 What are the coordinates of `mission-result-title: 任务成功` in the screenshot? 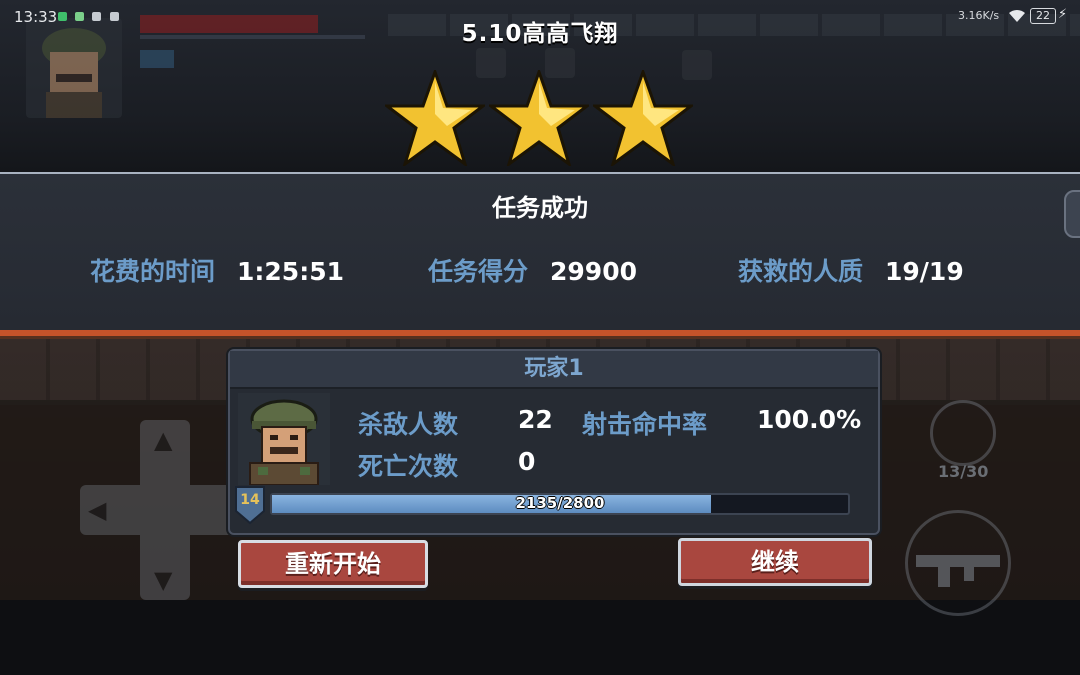 It's located at (540, 208).